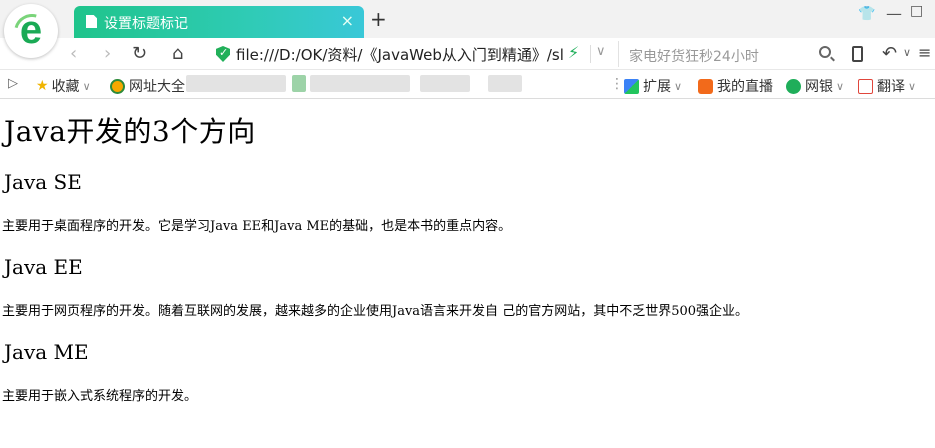 The width and height of the screenshot is (935, 448). I want to click on speed-mode-icon: ⚡, so click(573, 52).